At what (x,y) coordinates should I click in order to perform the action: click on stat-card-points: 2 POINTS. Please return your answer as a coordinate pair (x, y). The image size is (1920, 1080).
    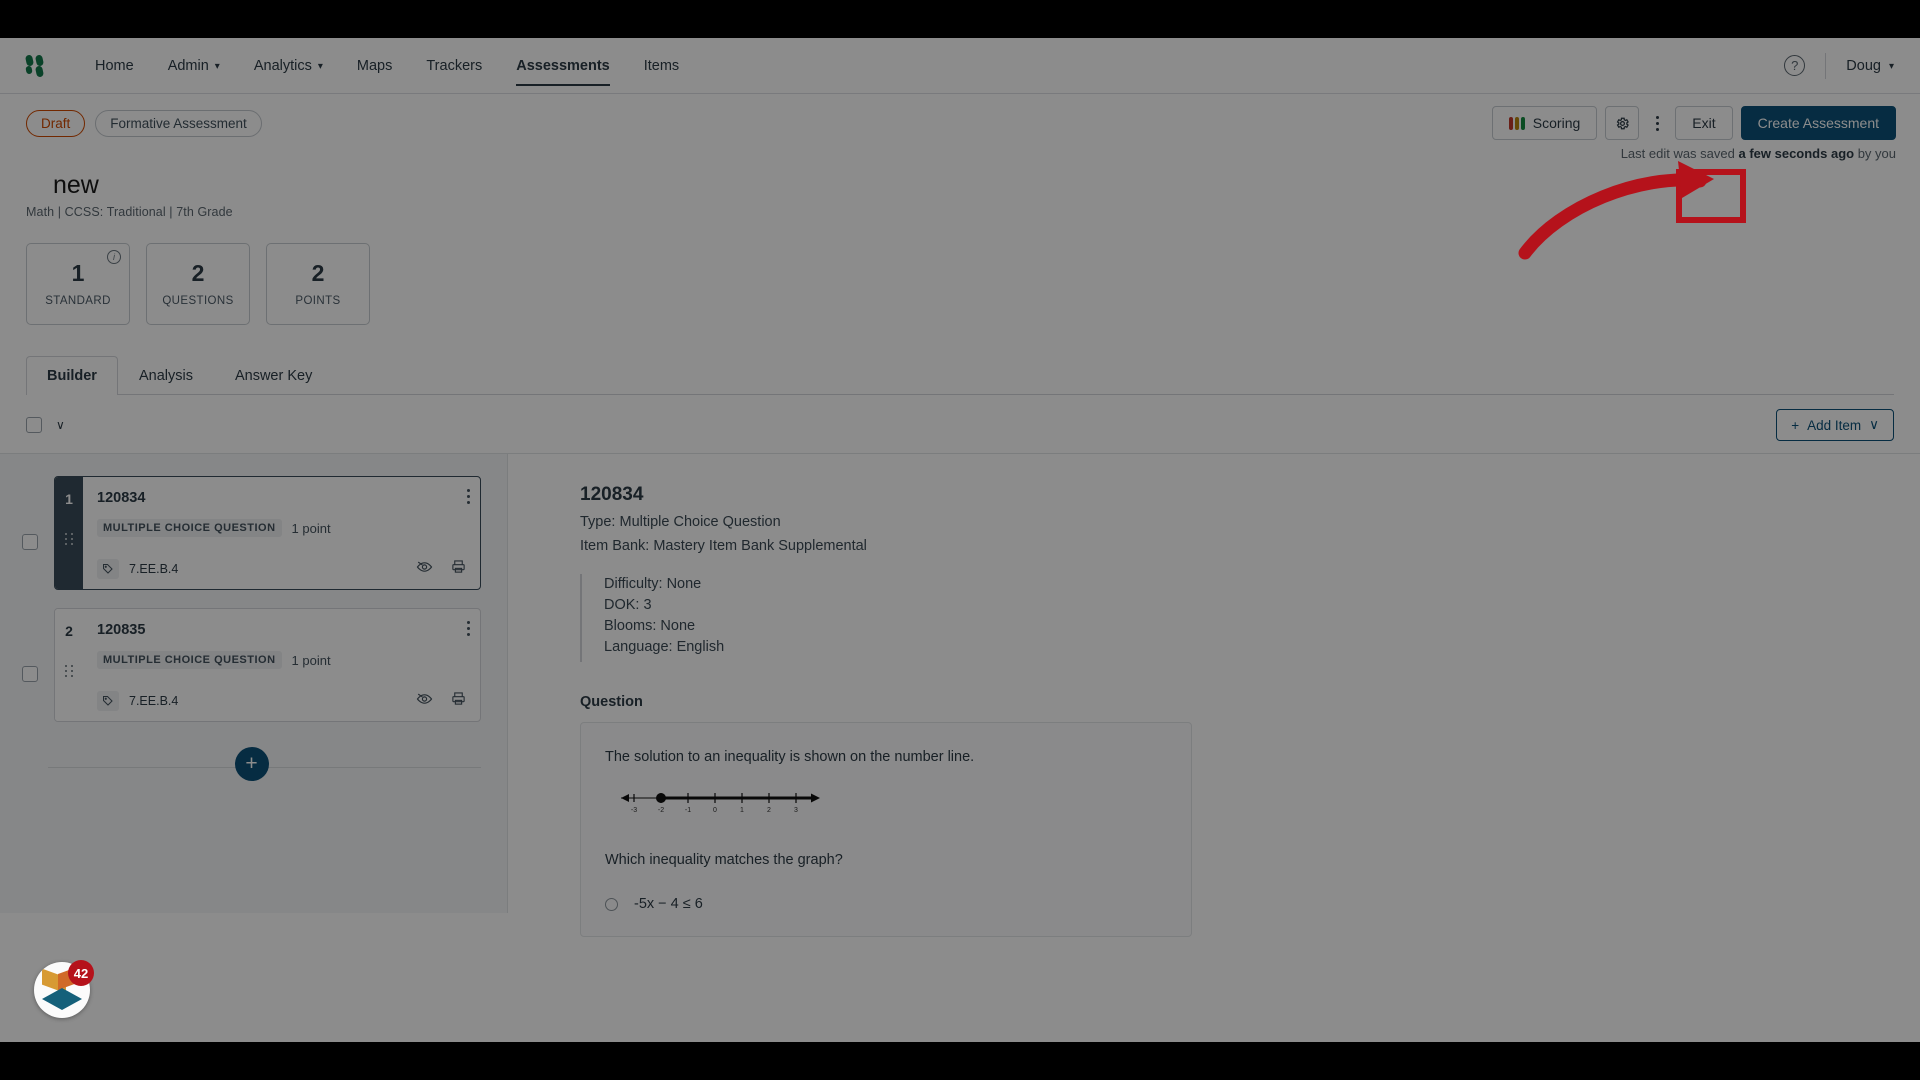
    Looking at the image, I should click on (318, 284).